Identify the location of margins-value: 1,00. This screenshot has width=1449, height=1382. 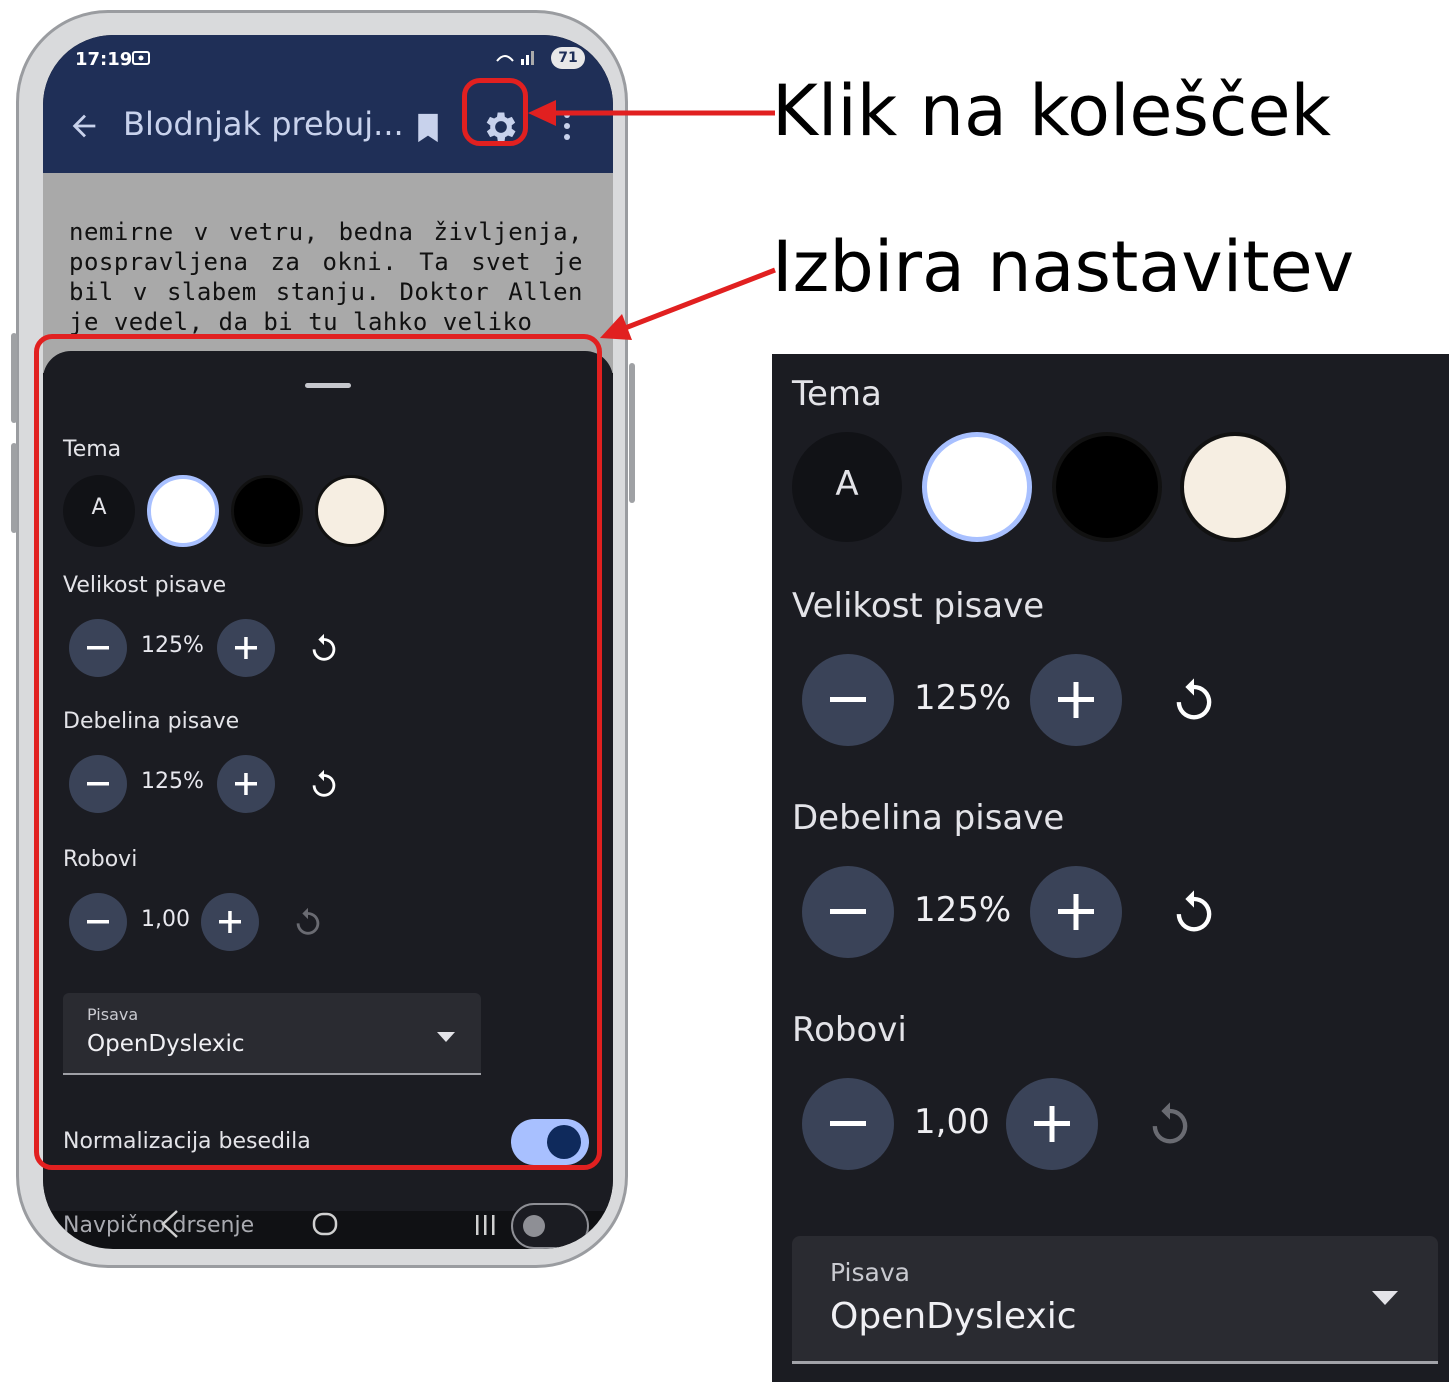
(952, 1122).